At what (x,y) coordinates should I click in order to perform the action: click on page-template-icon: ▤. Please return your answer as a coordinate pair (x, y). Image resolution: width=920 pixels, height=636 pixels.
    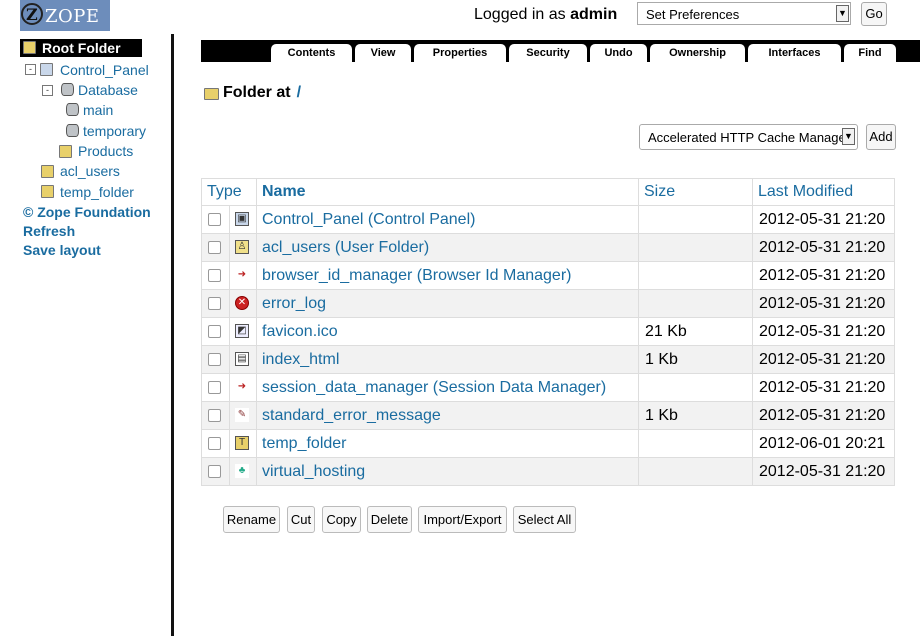
    Looking at the image, I should click on (242, 359).